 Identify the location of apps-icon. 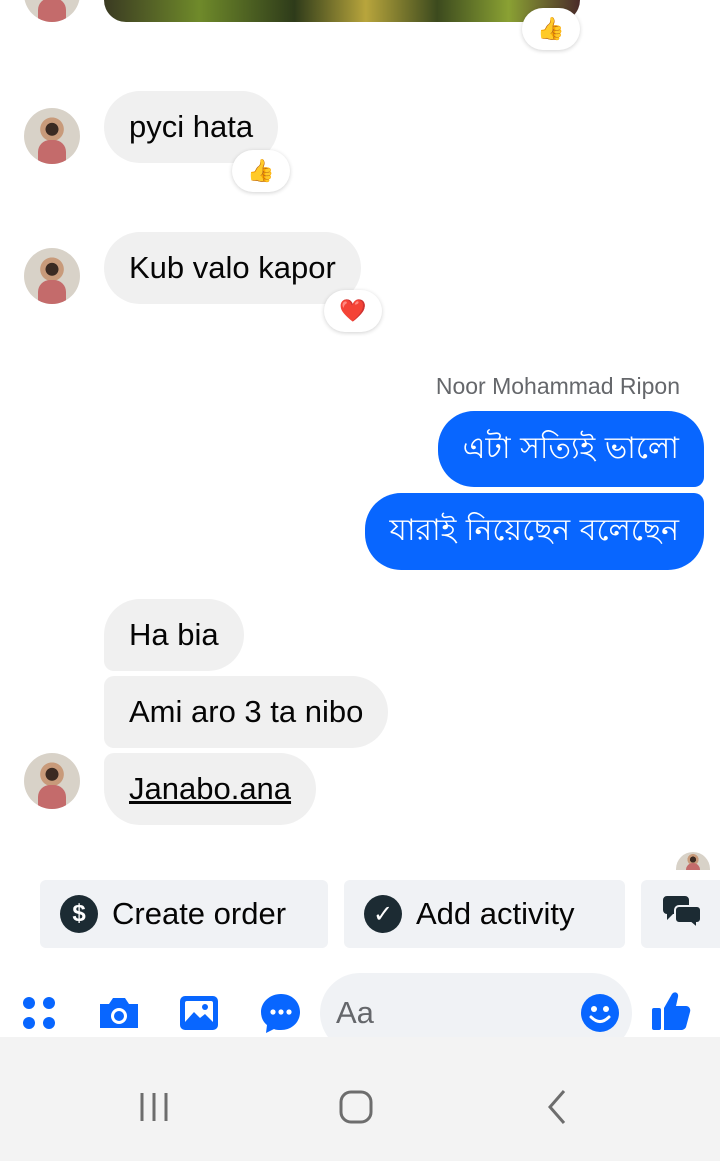
(41, 1013).